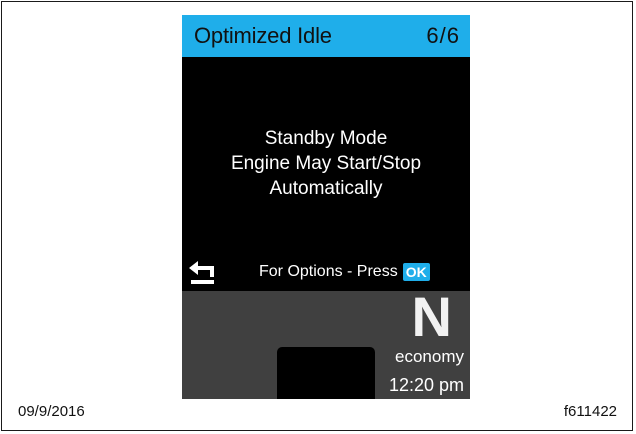 The width and height of the screenshot is (636, 434). I want to click on back-button, so click(203, 273).